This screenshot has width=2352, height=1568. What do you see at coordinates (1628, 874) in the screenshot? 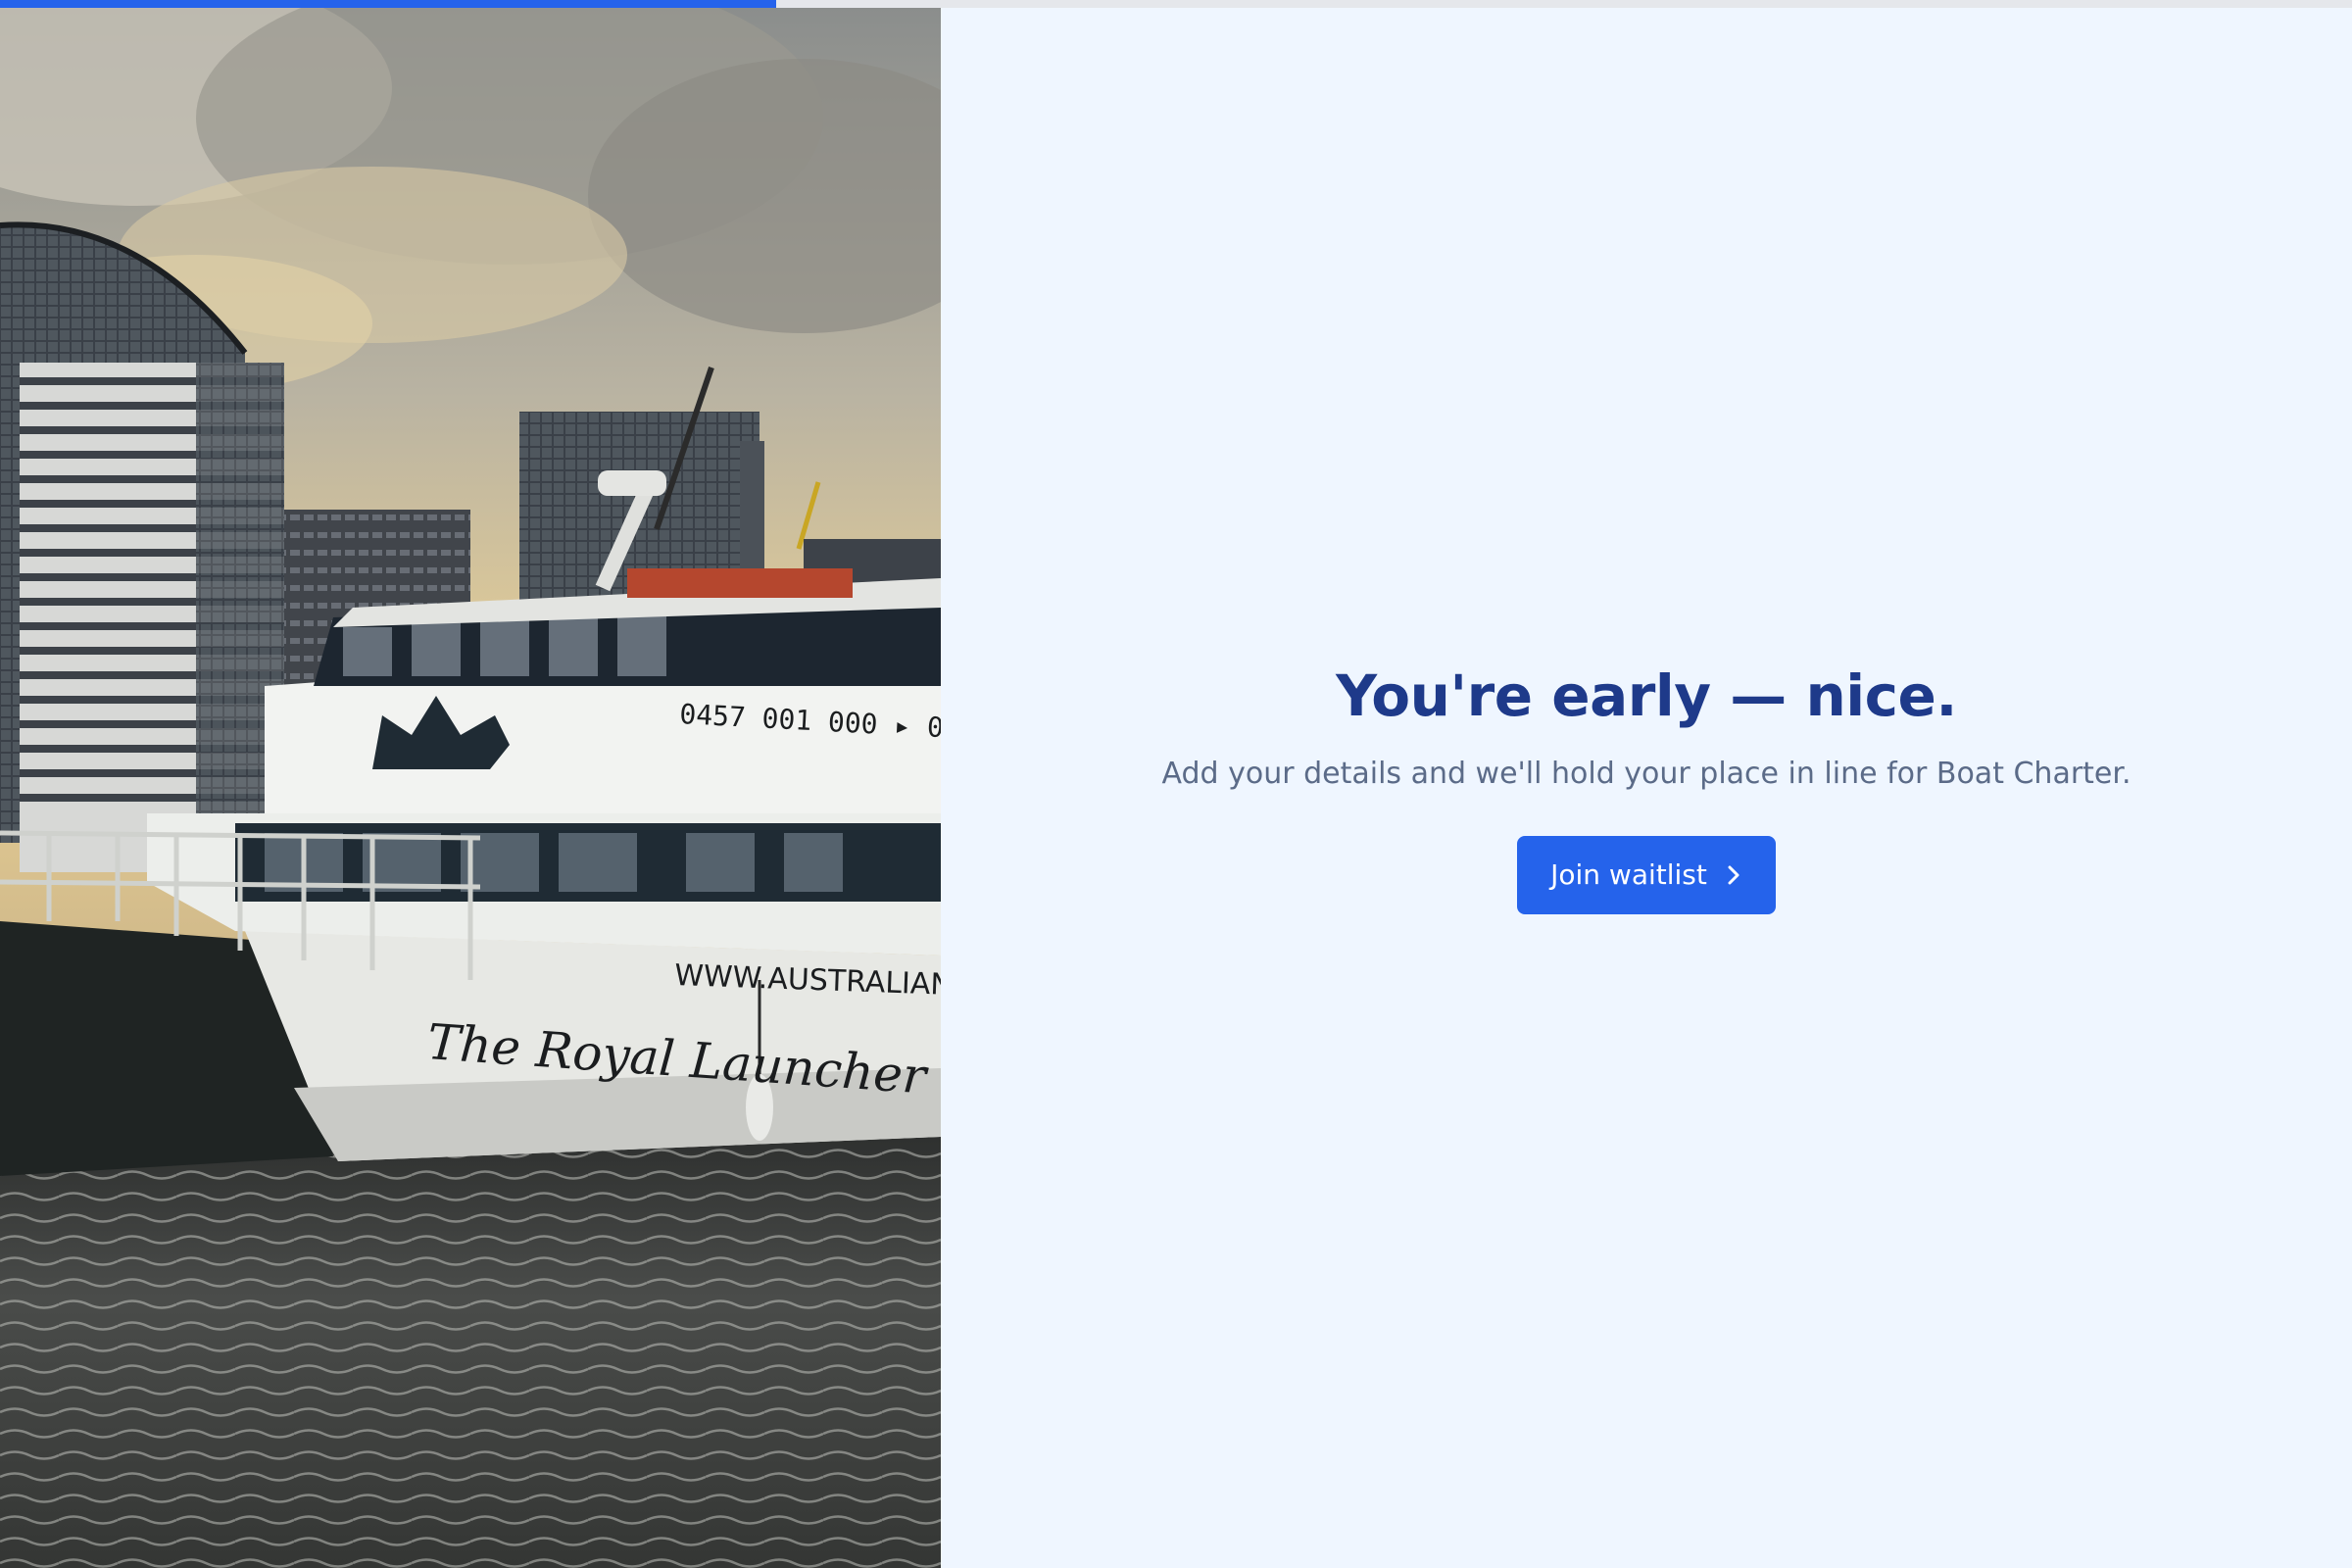
I see `join-waitlist-label: Join waitlist` at bounding box center [1628, 874].